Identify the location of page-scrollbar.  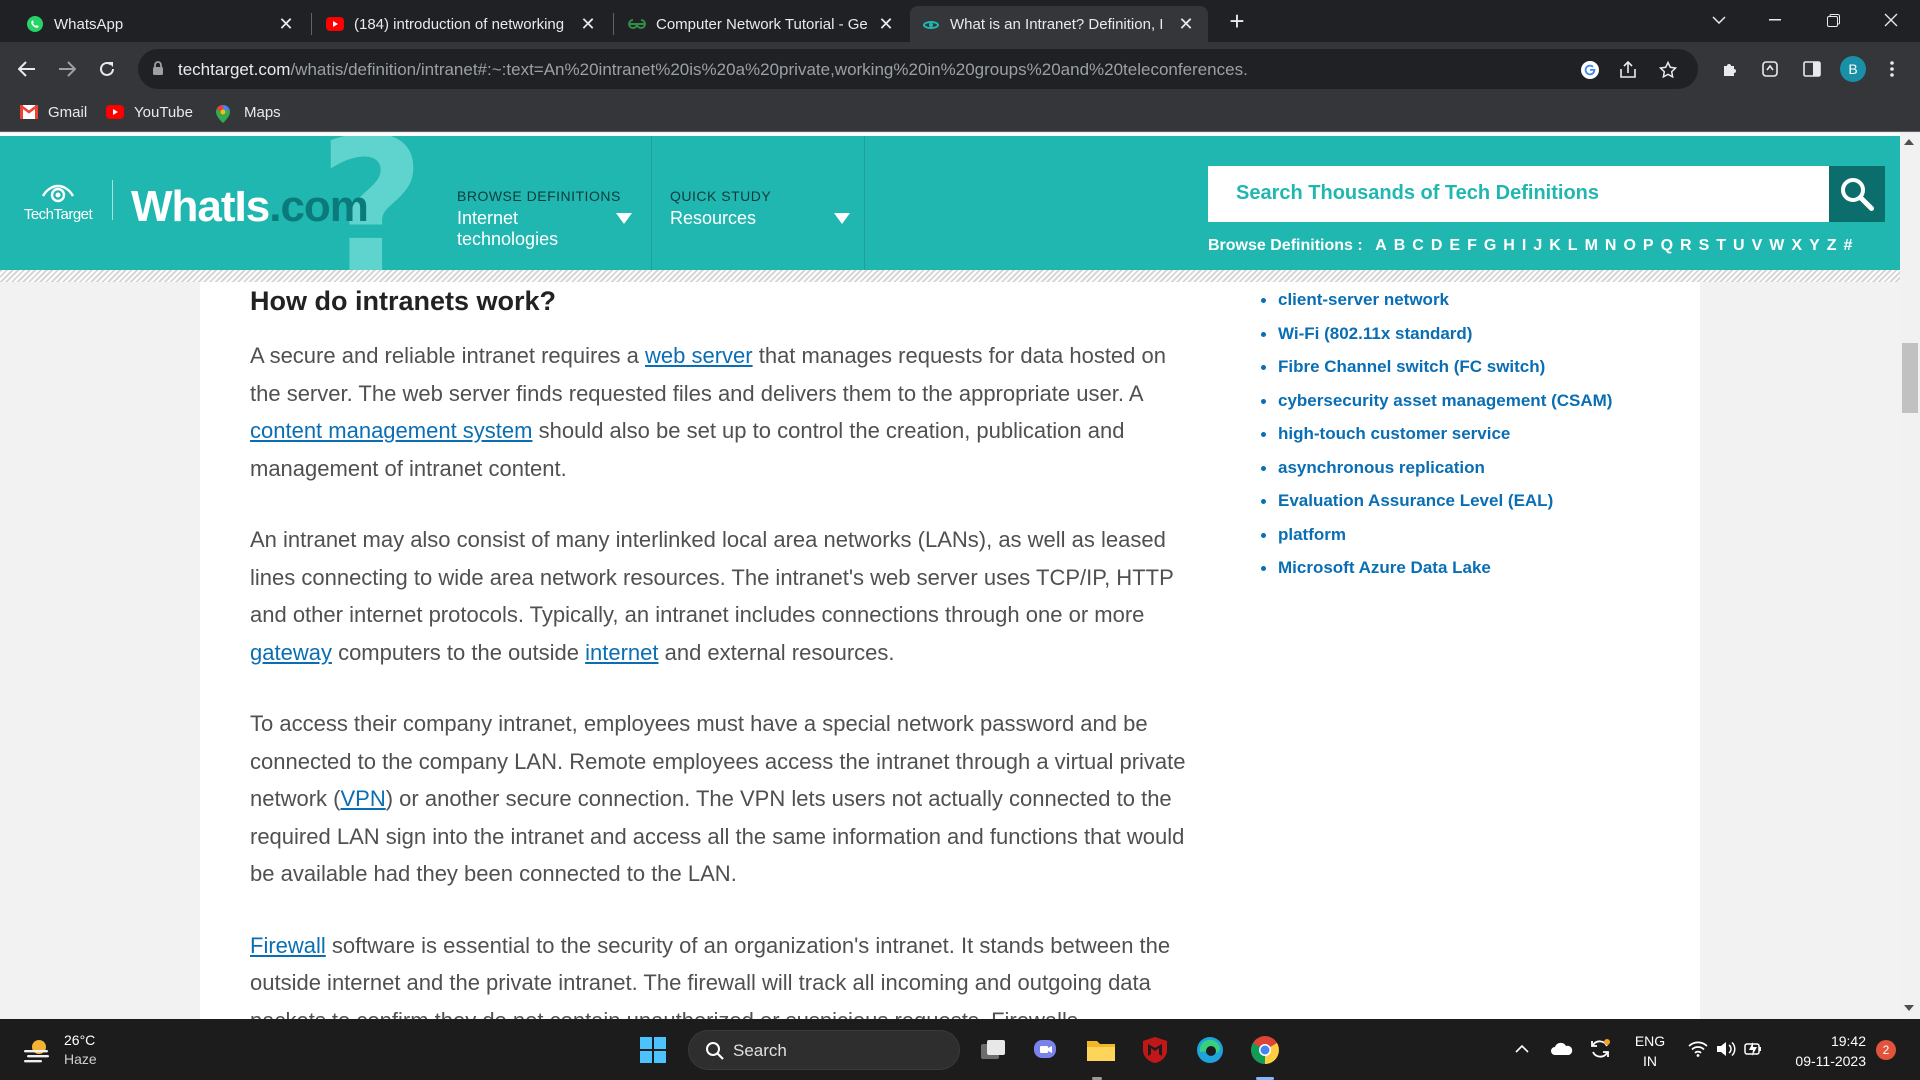
(1910, 576).